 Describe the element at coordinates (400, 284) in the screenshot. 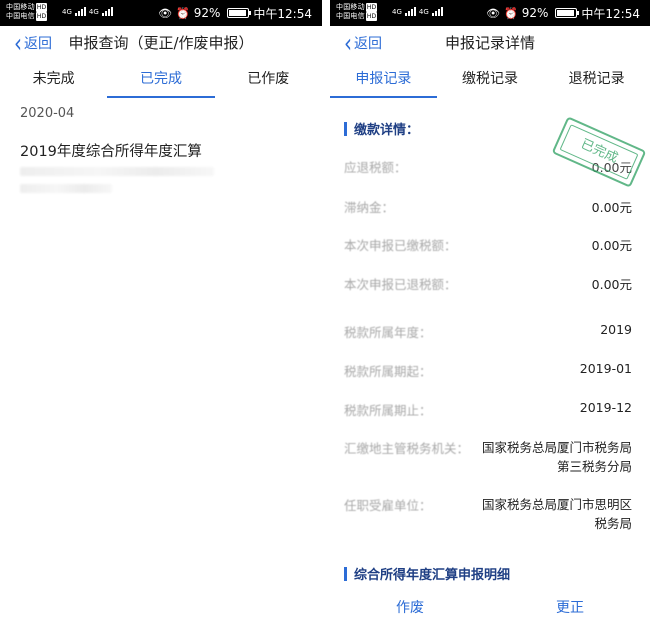

I see `row-label: 本次申报已退税额：` at that location.